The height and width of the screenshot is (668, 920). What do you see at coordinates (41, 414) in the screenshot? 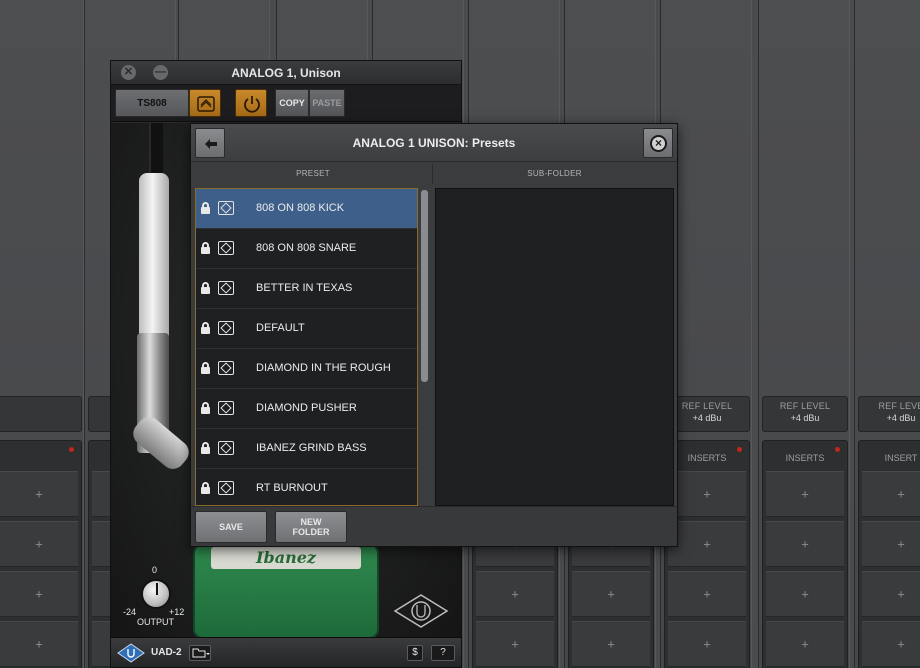
I see `ref-level-box` at bounding box center [41, 414].